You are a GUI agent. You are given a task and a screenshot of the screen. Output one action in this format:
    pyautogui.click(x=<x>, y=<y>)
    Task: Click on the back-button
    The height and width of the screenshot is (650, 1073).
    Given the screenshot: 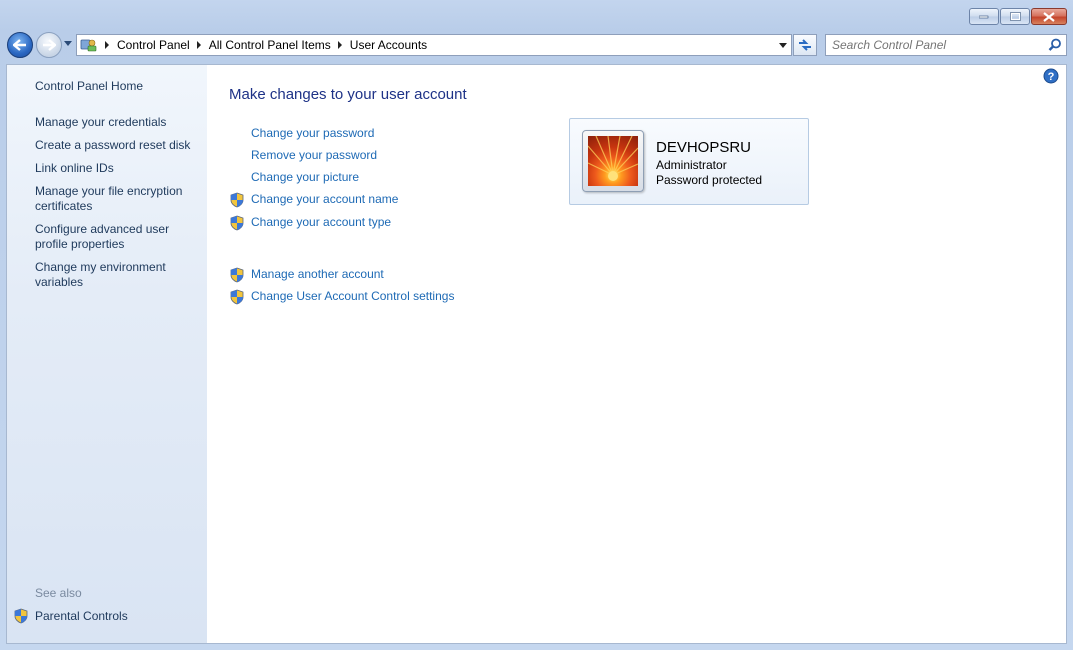 What is the action you would take?
    pyautogui.click(x=20, y=45)
    